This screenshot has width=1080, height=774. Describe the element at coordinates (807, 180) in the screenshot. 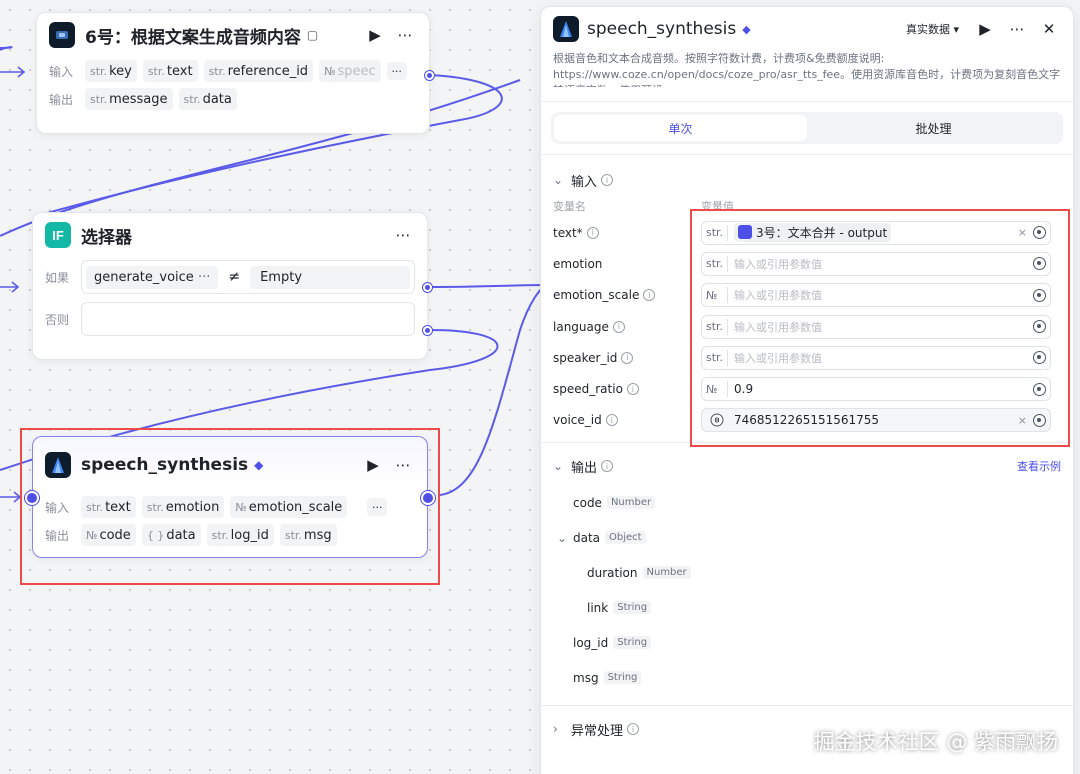

I see `input-section-header: ⌄ 输入 i` at that location.